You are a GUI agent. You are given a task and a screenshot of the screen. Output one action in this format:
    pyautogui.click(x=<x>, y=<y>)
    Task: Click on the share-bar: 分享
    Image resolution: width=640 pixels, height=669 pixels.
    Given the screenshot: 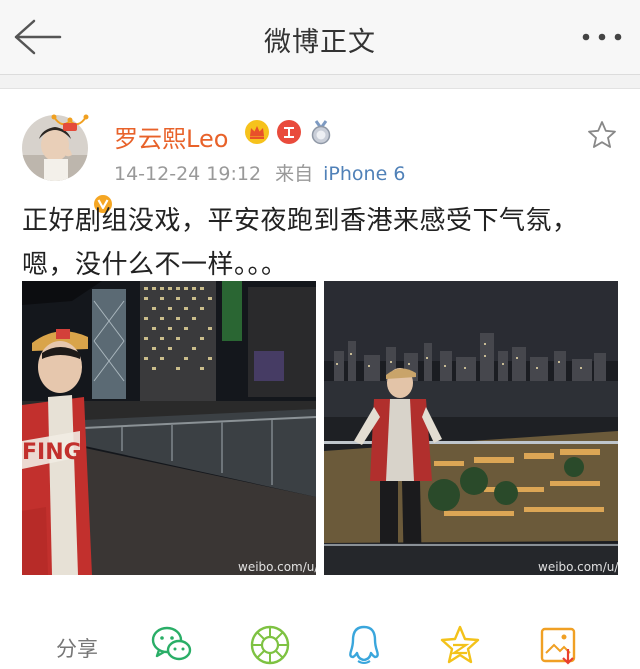 What is the action you would take?
    pyautogui.click(x=320, y=644)
    